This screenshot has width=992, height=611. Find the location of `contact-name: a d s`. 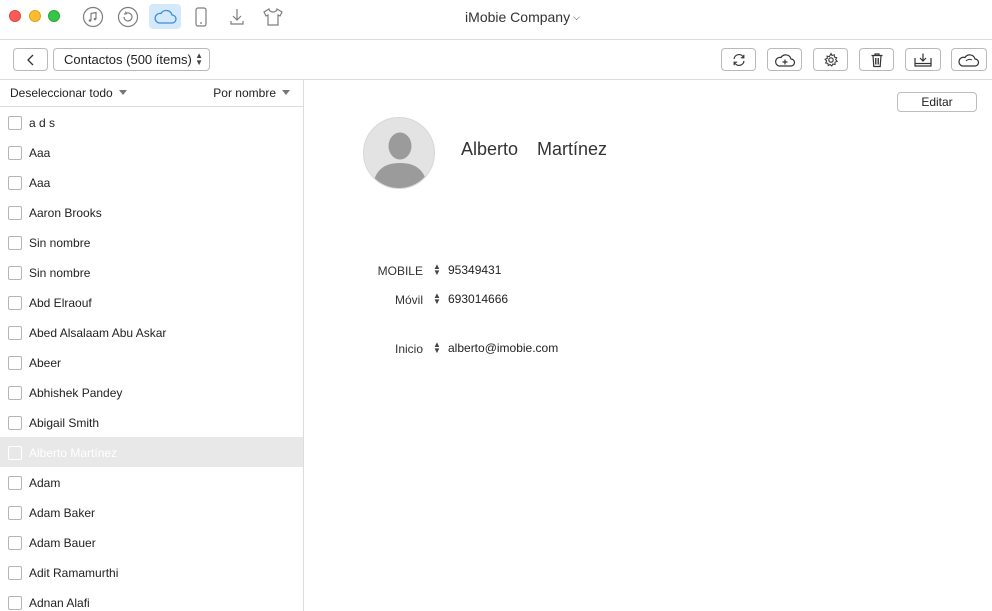

contact-name: a d s is located at coordinates (42, 123).